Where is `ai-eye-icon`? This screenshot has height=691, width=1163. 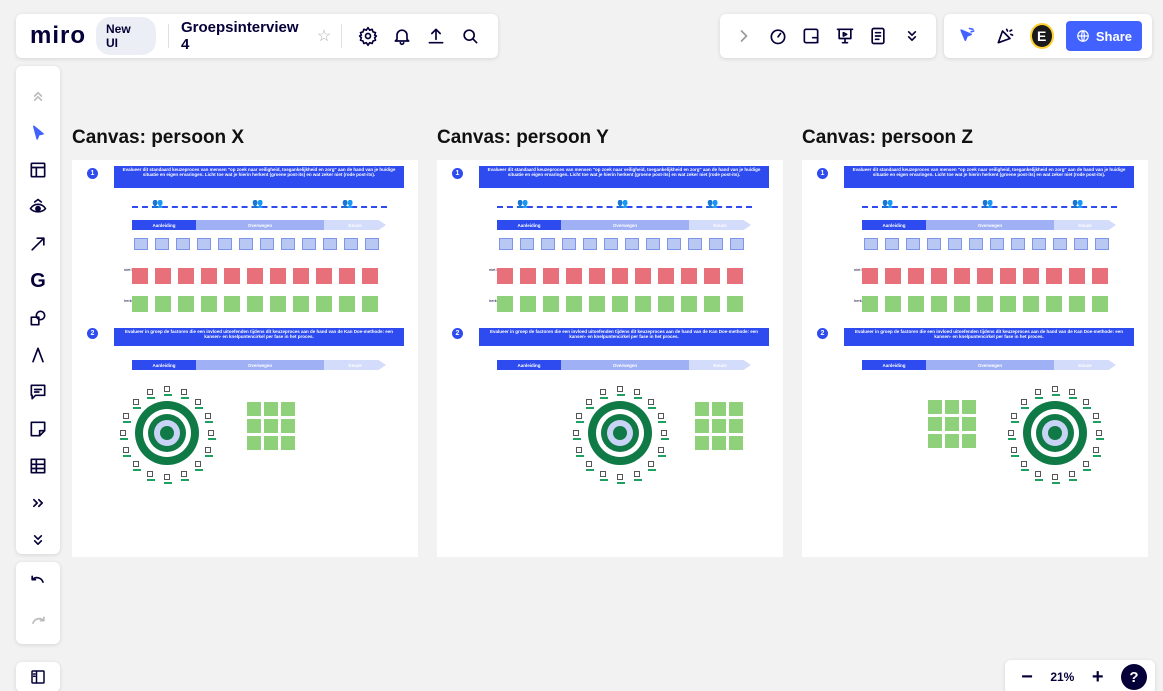 ai-eye-icon is located at coordinates (38, 207).